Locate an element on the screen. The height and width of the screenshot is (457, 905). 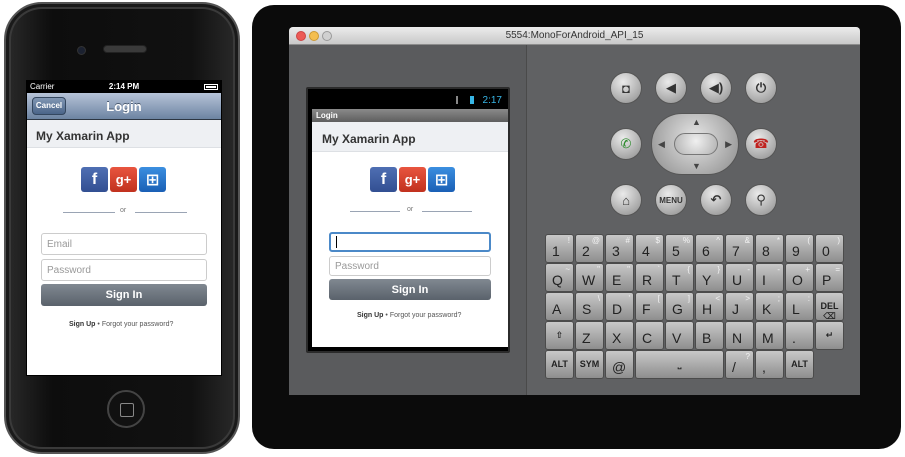
key-label: SYM is located at coordinates (589, 364).